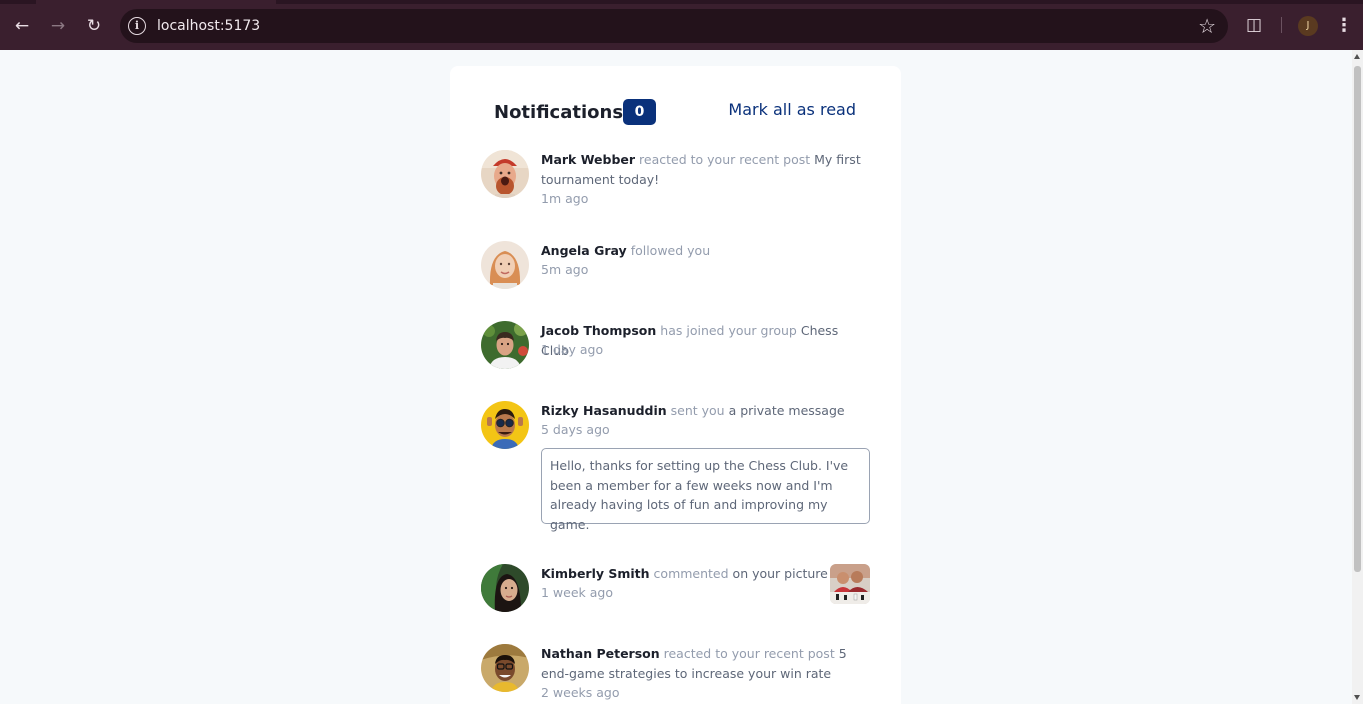 This screenshot has height=704, width=1363. What do you see at coordinates (580, 692) in the screenshot?
I see `notification-time: 2 weeks ago` at bounding box center [580, 692].